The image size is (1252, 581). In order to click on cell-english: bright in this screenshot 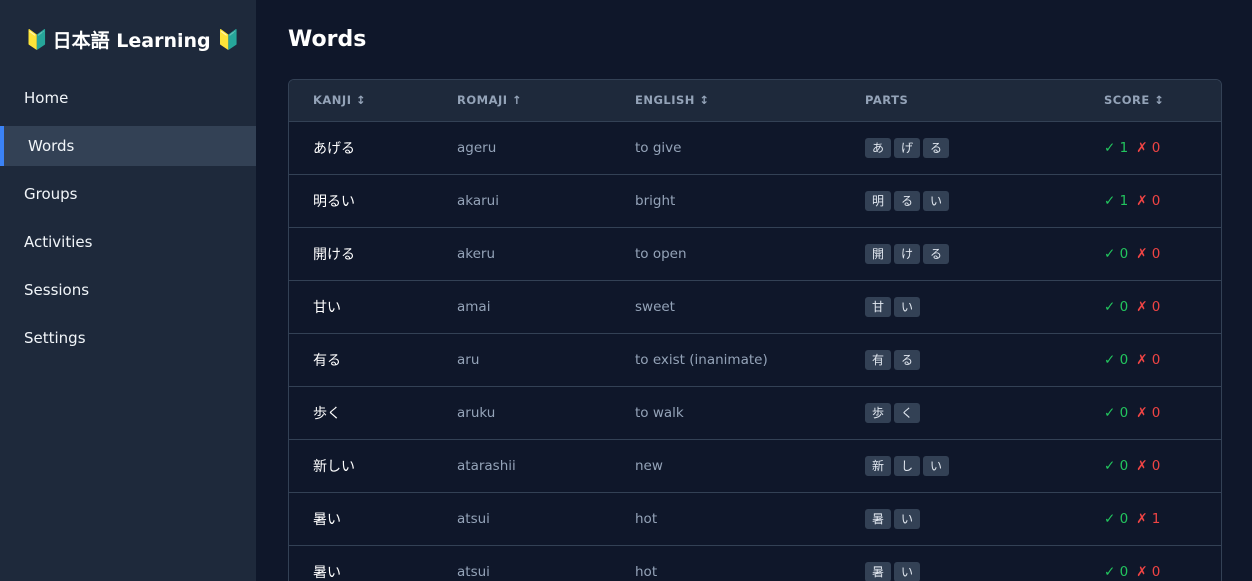, I will do `click(655, 200)`.